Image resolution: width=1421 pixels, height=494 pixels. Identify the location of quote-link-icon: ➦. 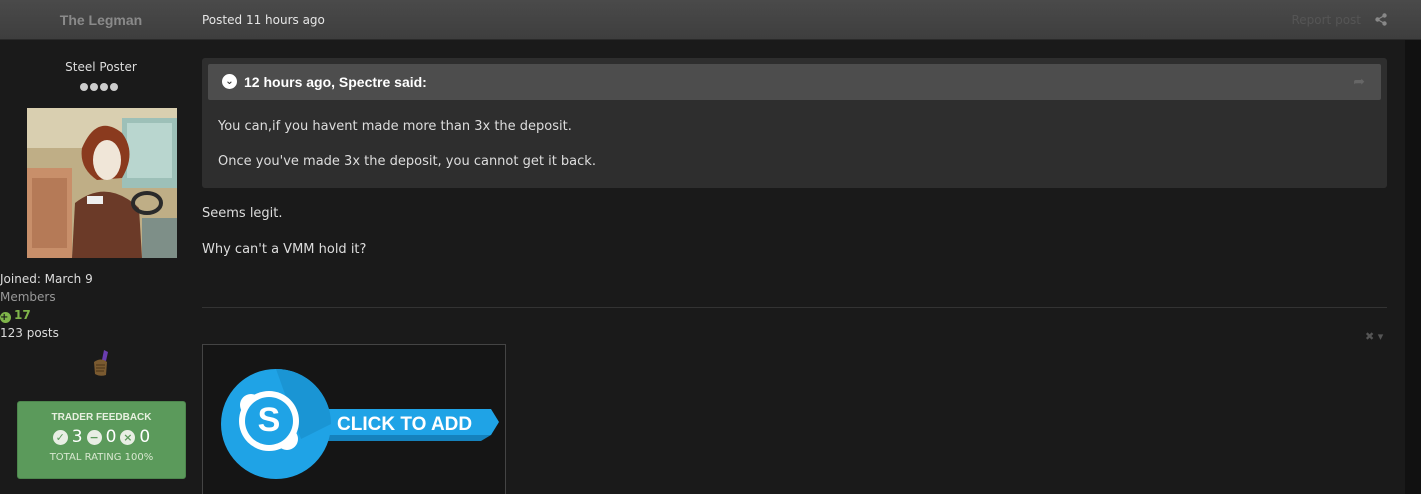
(1359, 82).